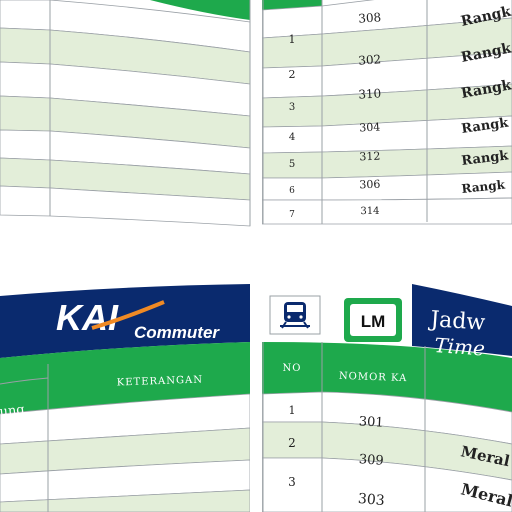 The height and width of the screenshot is (512, 512). What do you see at coordinates (457, 321) in the screenshot?
I see `title-line1: Jadw` at bounding box center [457, 321].